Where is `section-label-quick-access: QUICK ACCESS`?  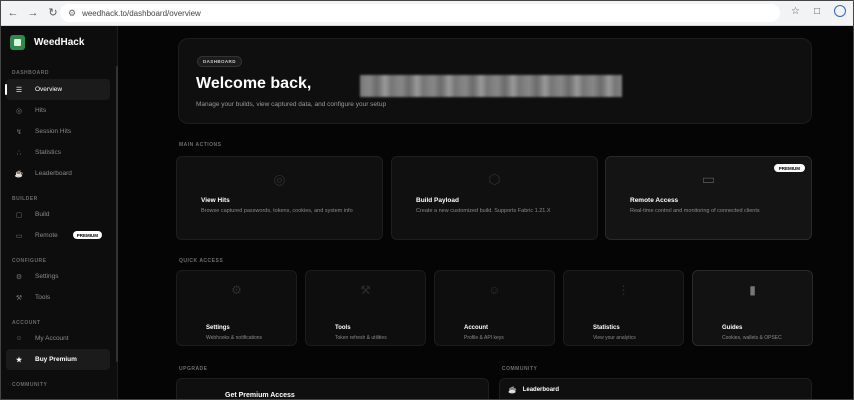 section-label-quick-access: QUICK ACCESS is located at coordinates (201, 261).